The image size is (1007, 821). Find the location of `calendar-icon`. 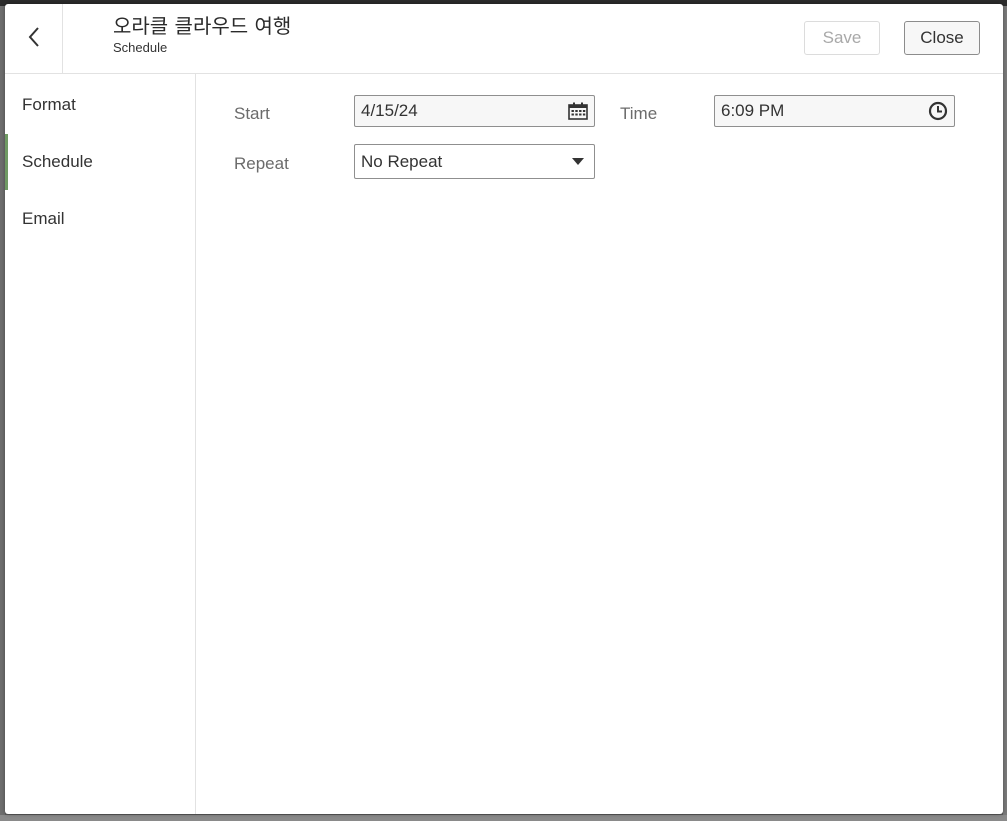

calendar-icon is located at coordinates (578, 111).